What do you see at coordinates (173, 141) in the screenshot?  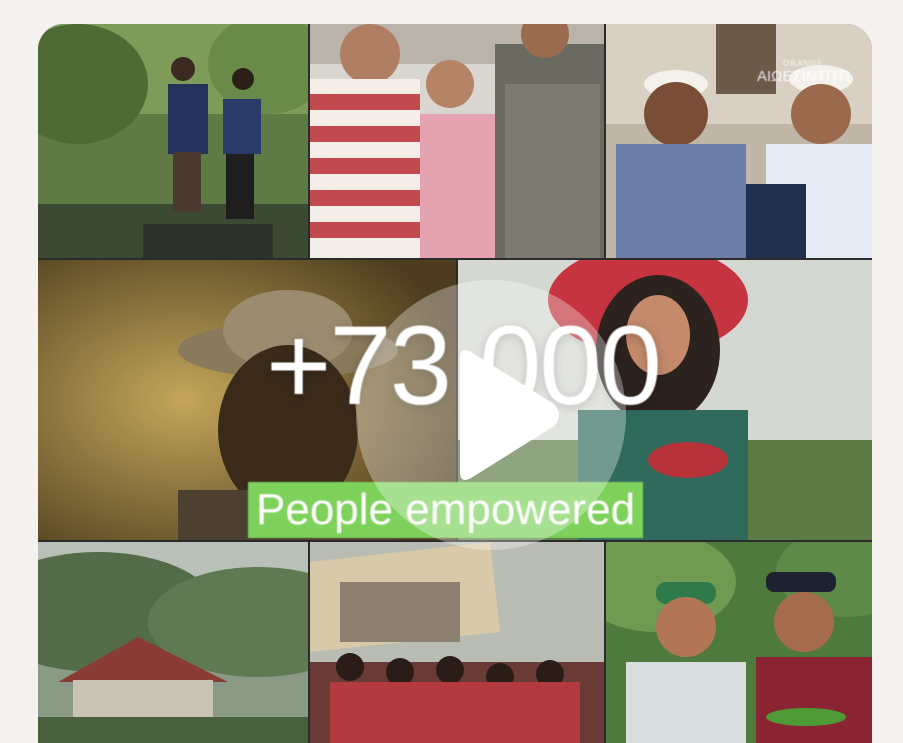 I see `photo-tile-children-in-field` at bounding box center [173, 141].